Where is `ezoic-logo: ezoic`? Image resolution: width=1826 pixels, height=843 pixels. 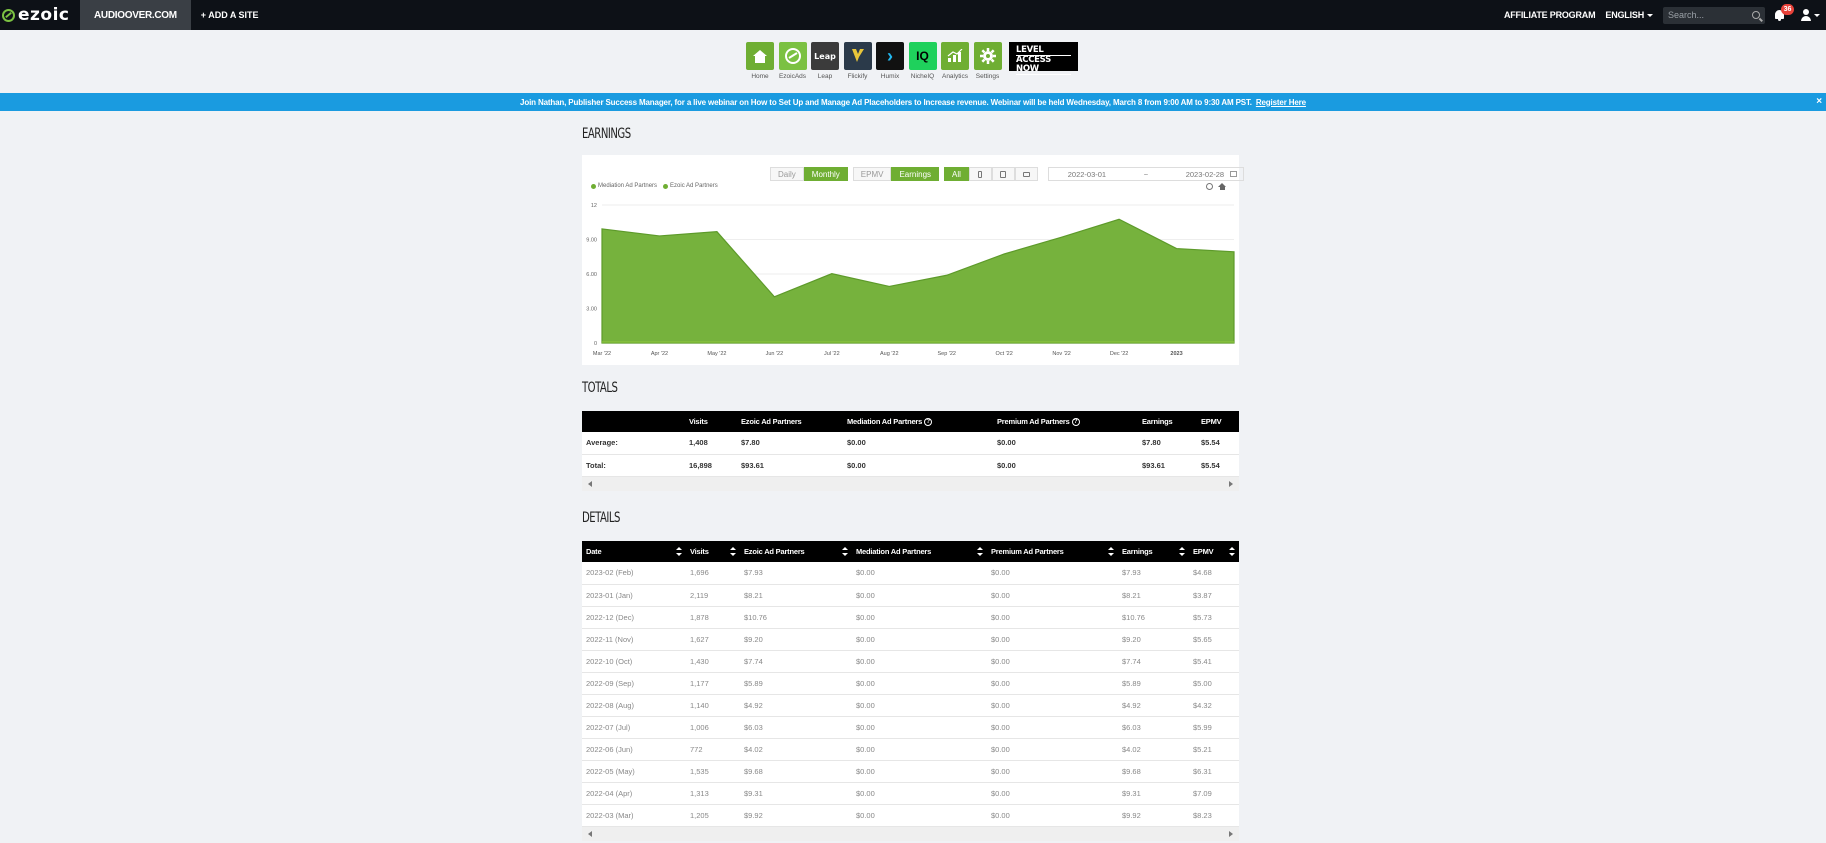 ezoic-logo: ezoic is located at coordinates (40, 15).